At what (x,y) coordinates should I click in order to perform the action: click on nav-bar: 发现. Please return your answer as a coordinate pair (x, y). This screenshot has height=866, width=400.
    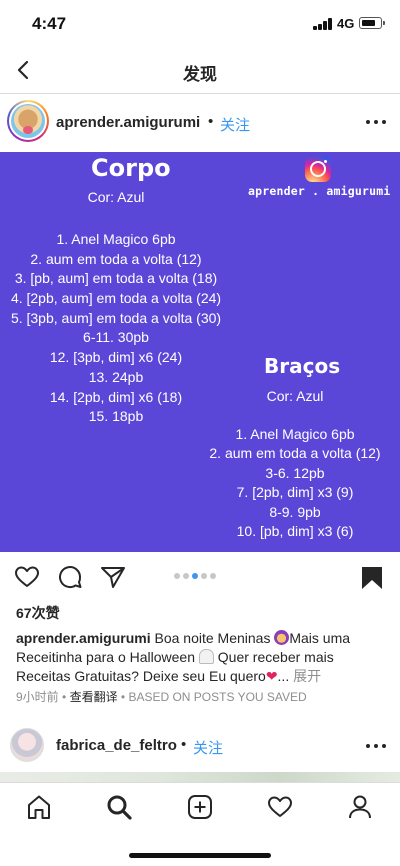
    Looking at the image, I should click on (200, 71).